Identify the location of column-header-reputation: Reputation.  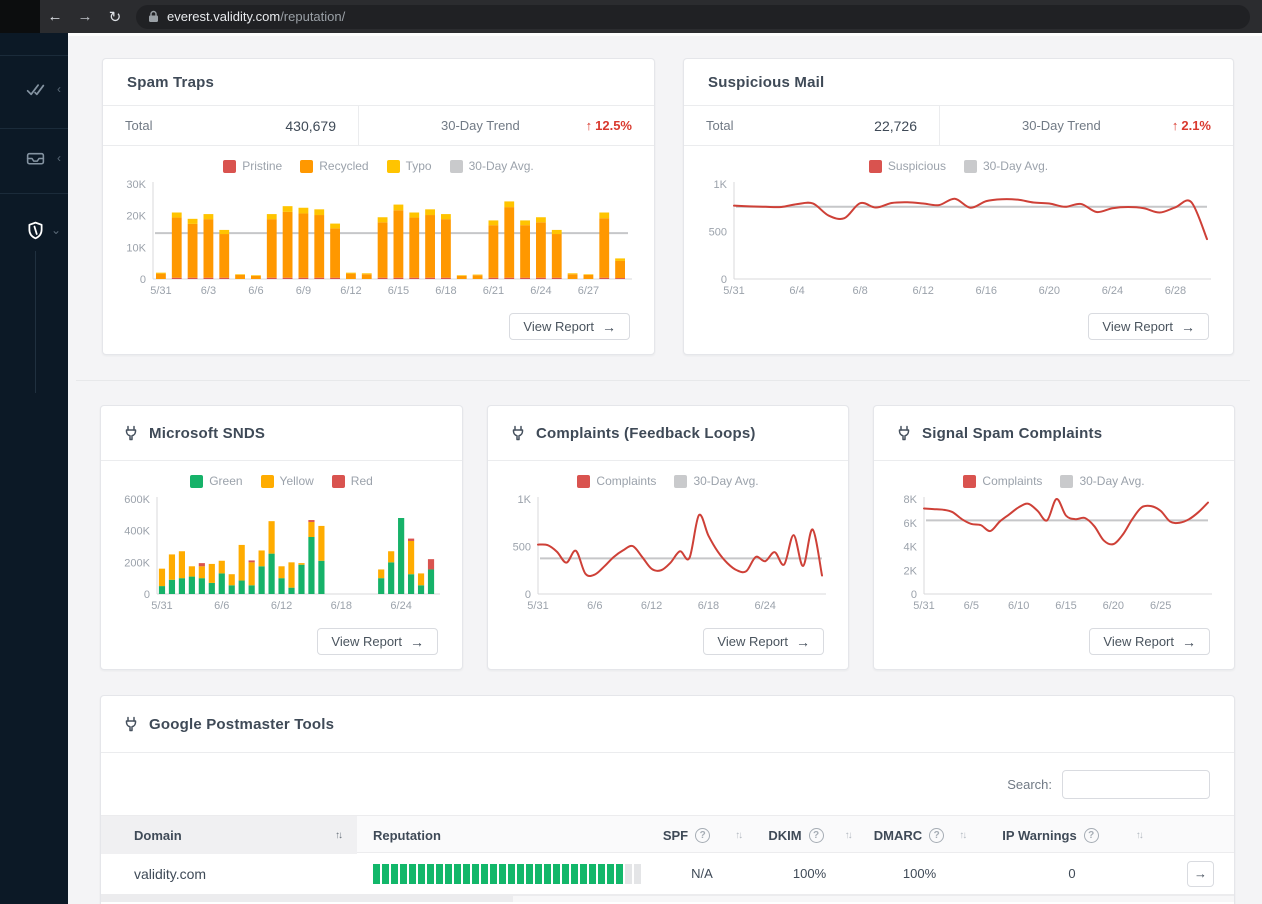
(407, 835).